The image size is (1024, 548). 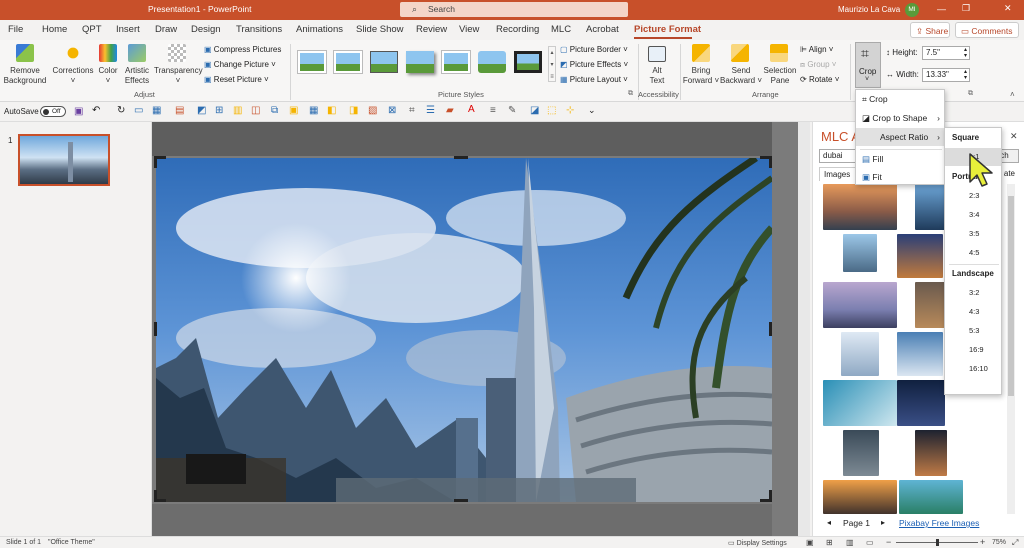 I want to click on tab-home: Home, so click(x=54, y=29).